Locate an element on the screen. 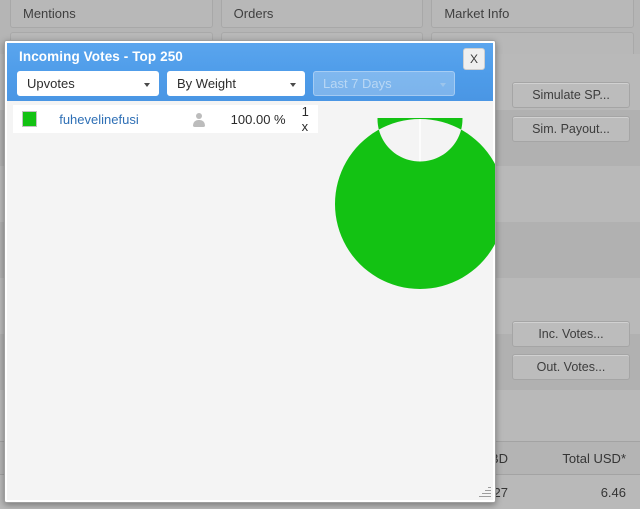 The height and width of the screenshot is (509, 640). panel-header-row: Mentions Orders Market Info is located at coordinates (320, 14).